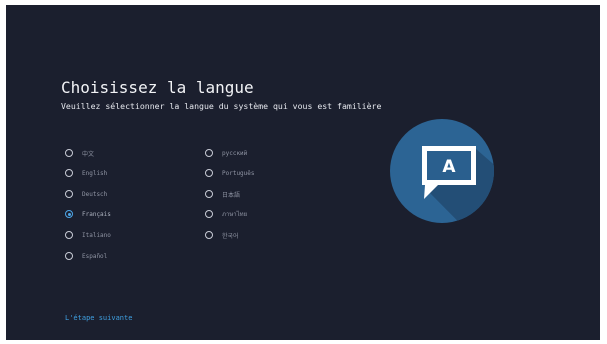 The width and height of the screenshot is (607, 344). I want to click on page-title: Choisissez la langue, so click(157, 87).